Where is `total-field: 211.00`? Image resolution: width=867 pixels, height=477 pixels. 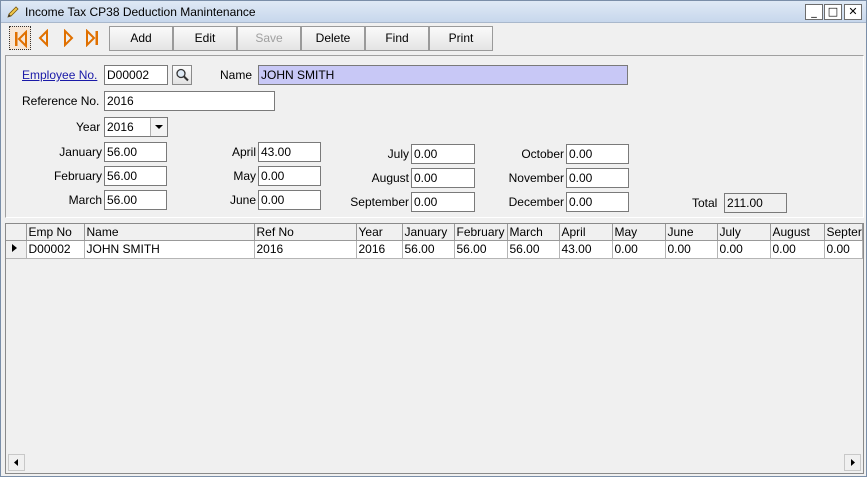 total-field: 211.00 is located at coordinates (755, 203).